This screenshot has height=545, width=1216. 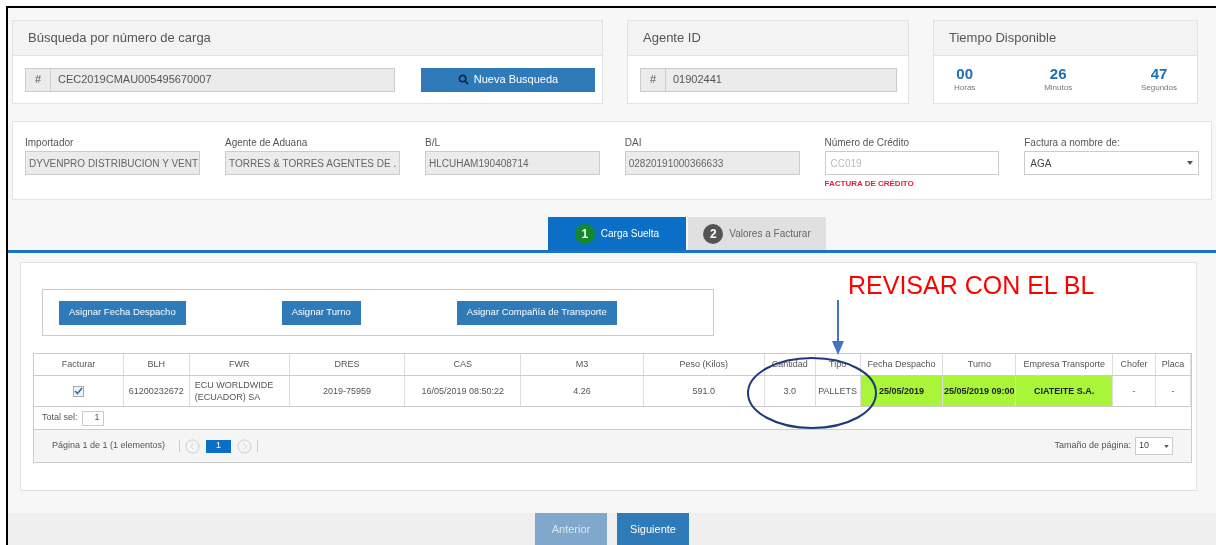 What do you see at coordinates (112, 163) in the screenshot?
I see `text-field: DYVENPRO DISTRIBUCION Y VENT` at bounding box center [112, 163].